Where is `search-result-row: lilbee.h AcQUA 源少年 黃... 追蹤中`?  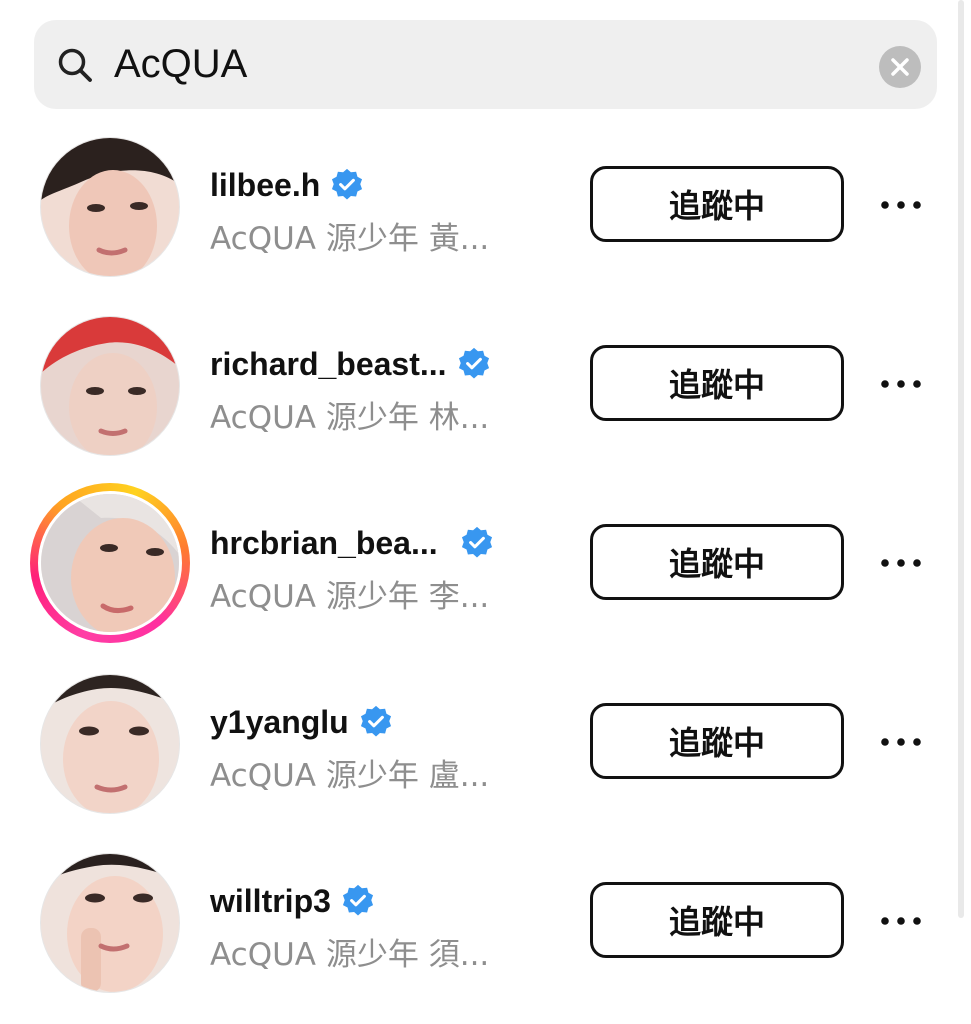 search-result-row: lilbee.h AcQUA 源少年 黃... 追蹤中 is located at coordinates (485, 207).